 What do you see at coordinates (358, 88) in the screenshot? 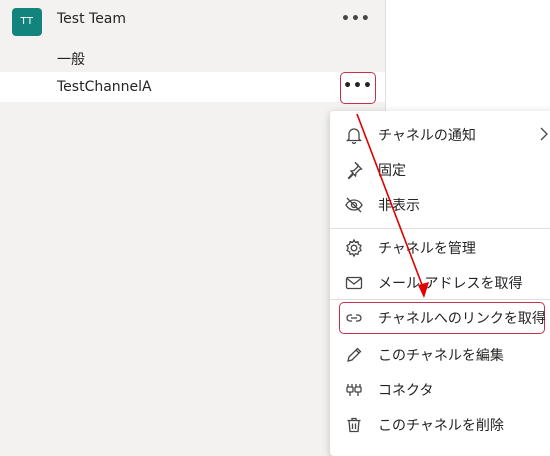
I see `channel-more-options-button: •••` at bounding box center [358, 88].